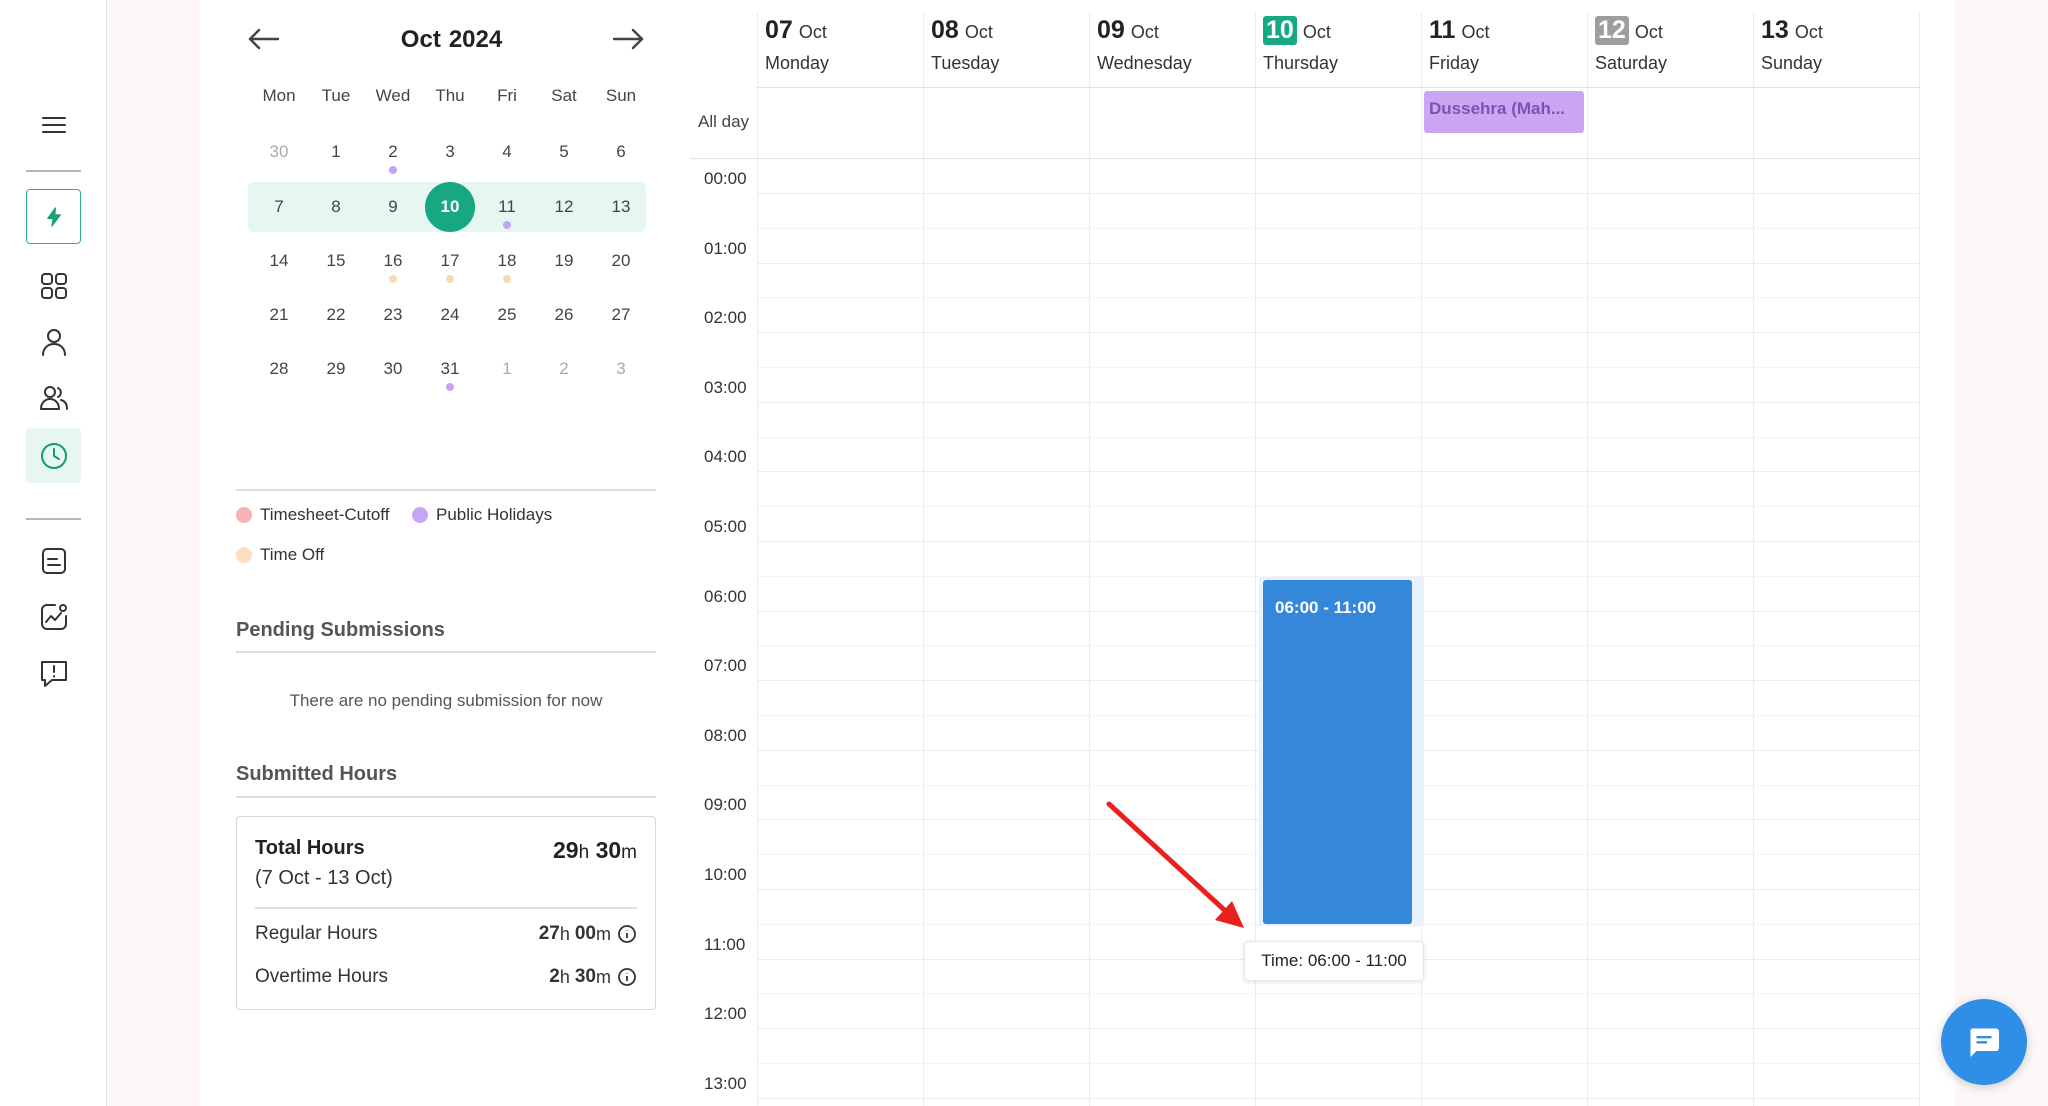  What do you see at coordinates (322, 976) in the screenshot?
I see `overtime-hours-label: Overtime Hours` at bounding box center [322, 976].